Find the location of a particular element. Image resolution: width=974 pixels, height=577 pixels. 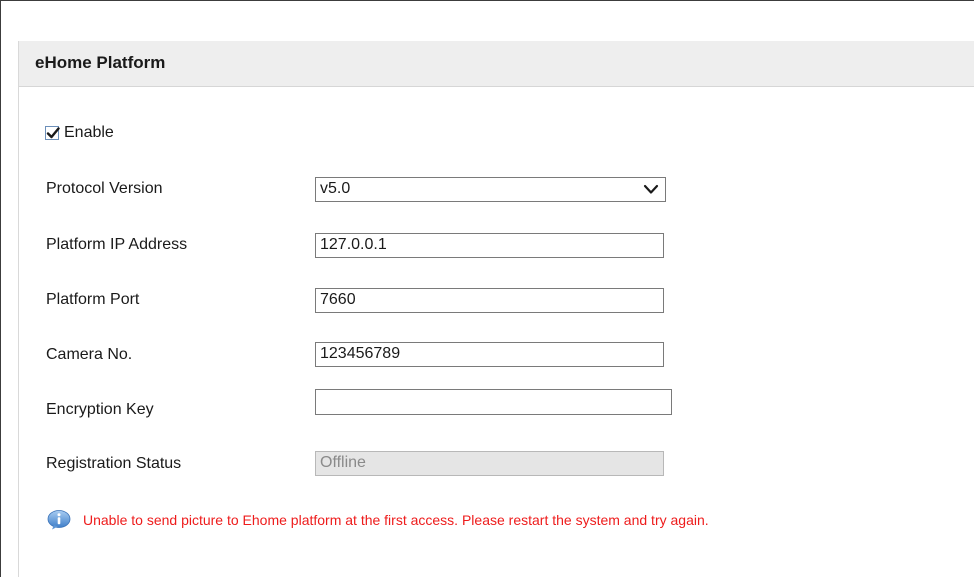

enable-checkbox is located at coordinates (52, 133).